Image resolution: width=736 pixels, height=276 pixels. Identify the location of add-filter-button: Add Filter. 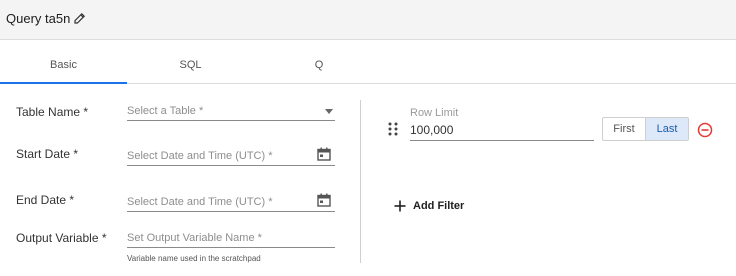
(428, 206).